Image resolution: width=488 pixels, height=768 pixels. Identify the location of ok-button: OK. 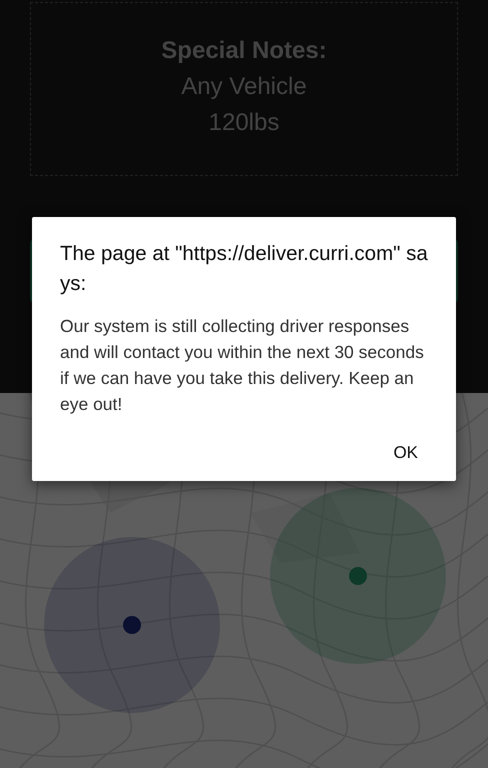
(405, 453).